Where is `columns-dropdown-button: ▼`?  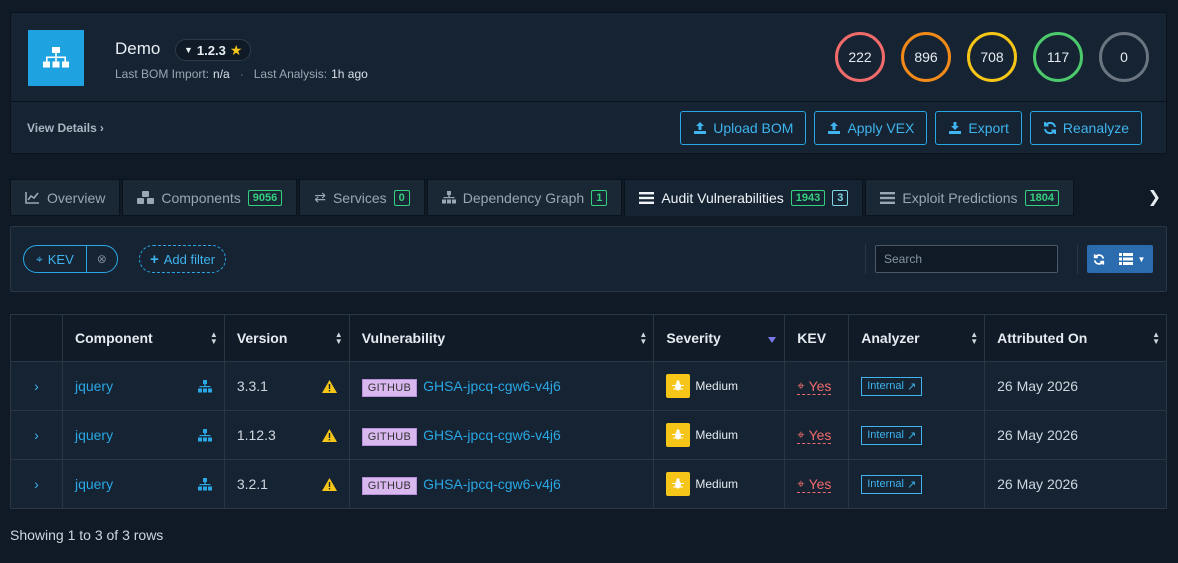 columns-dropdown-button: ▼ is located at coordinates (1132, 259).